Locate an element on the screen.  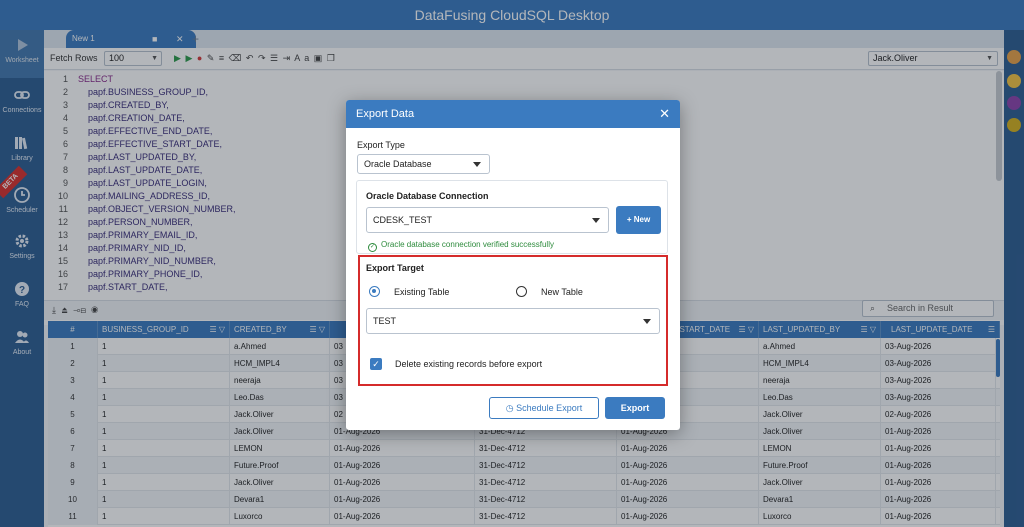
existing-table-radio is located at coordinates (374, 291).